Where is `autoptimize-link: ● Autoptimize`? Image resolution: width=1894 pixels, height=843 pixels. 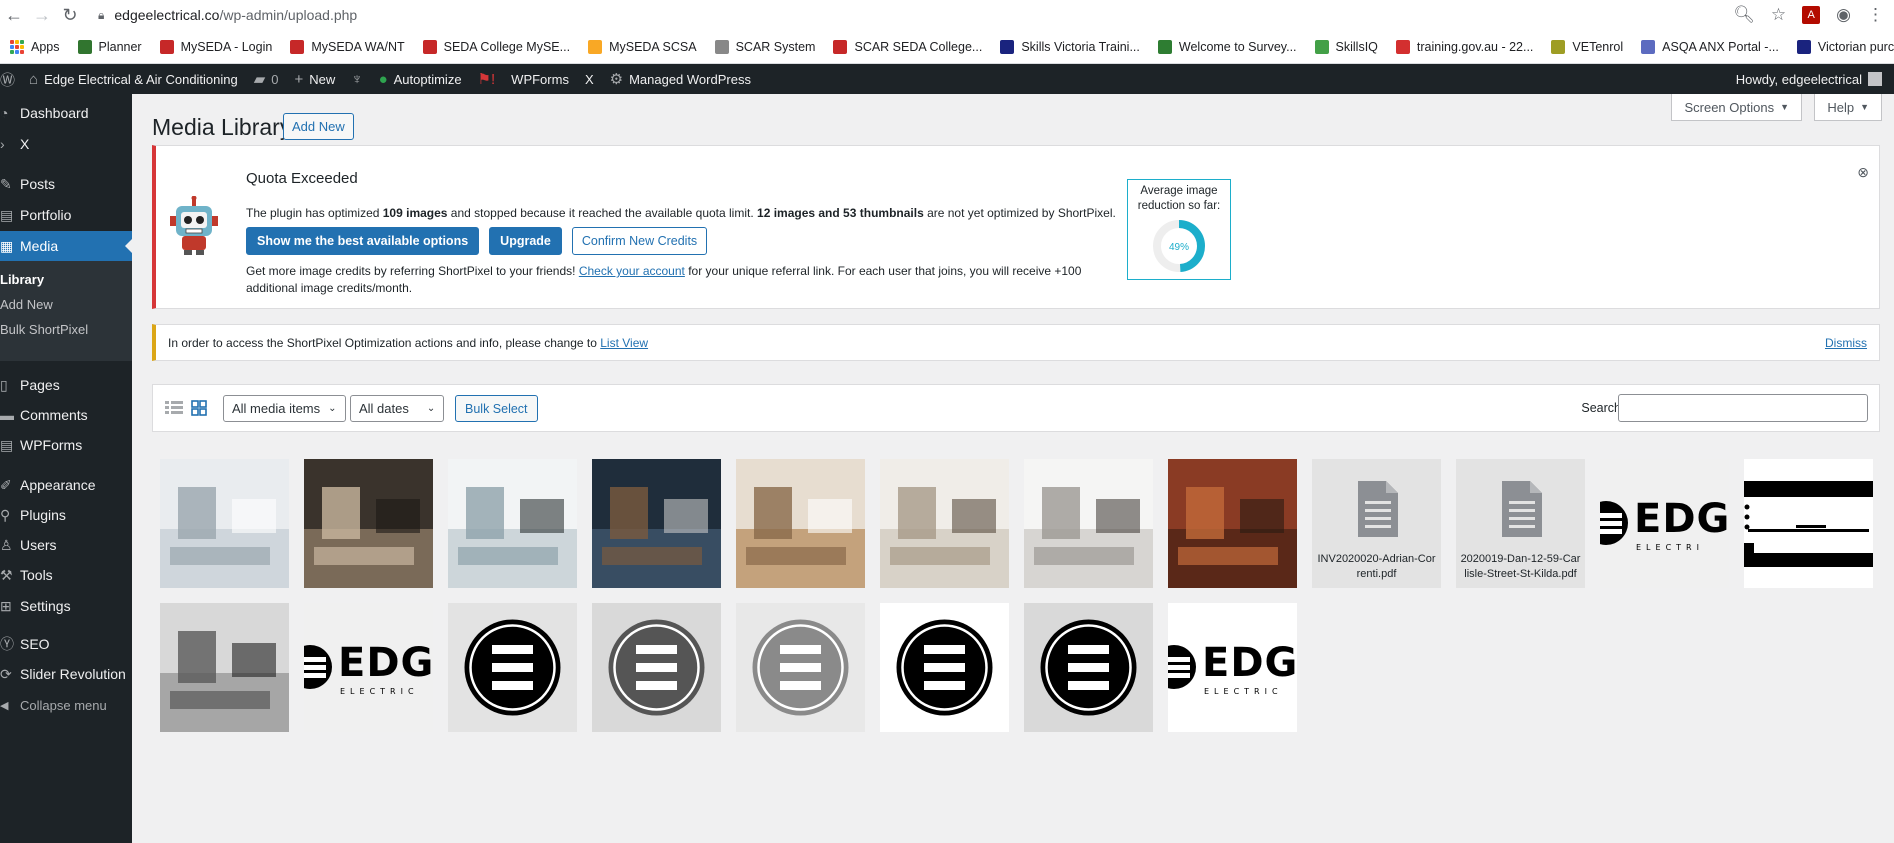
autoptimize-link: ● Autoptimize is located at coordinates (420, 79).